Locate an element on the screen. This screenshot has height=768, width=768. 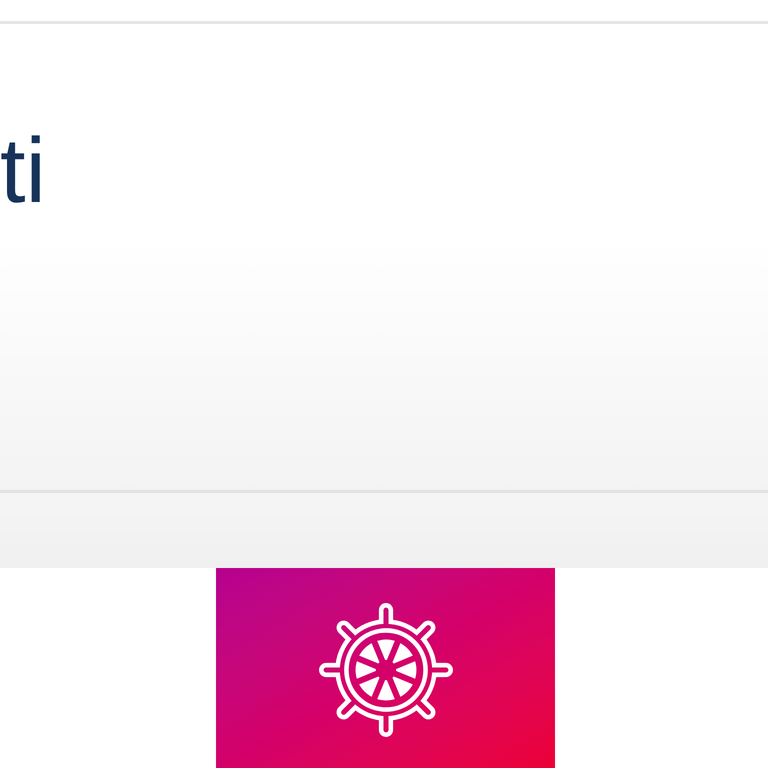
ship-wheel-icon is located at coordinates (385, 670).